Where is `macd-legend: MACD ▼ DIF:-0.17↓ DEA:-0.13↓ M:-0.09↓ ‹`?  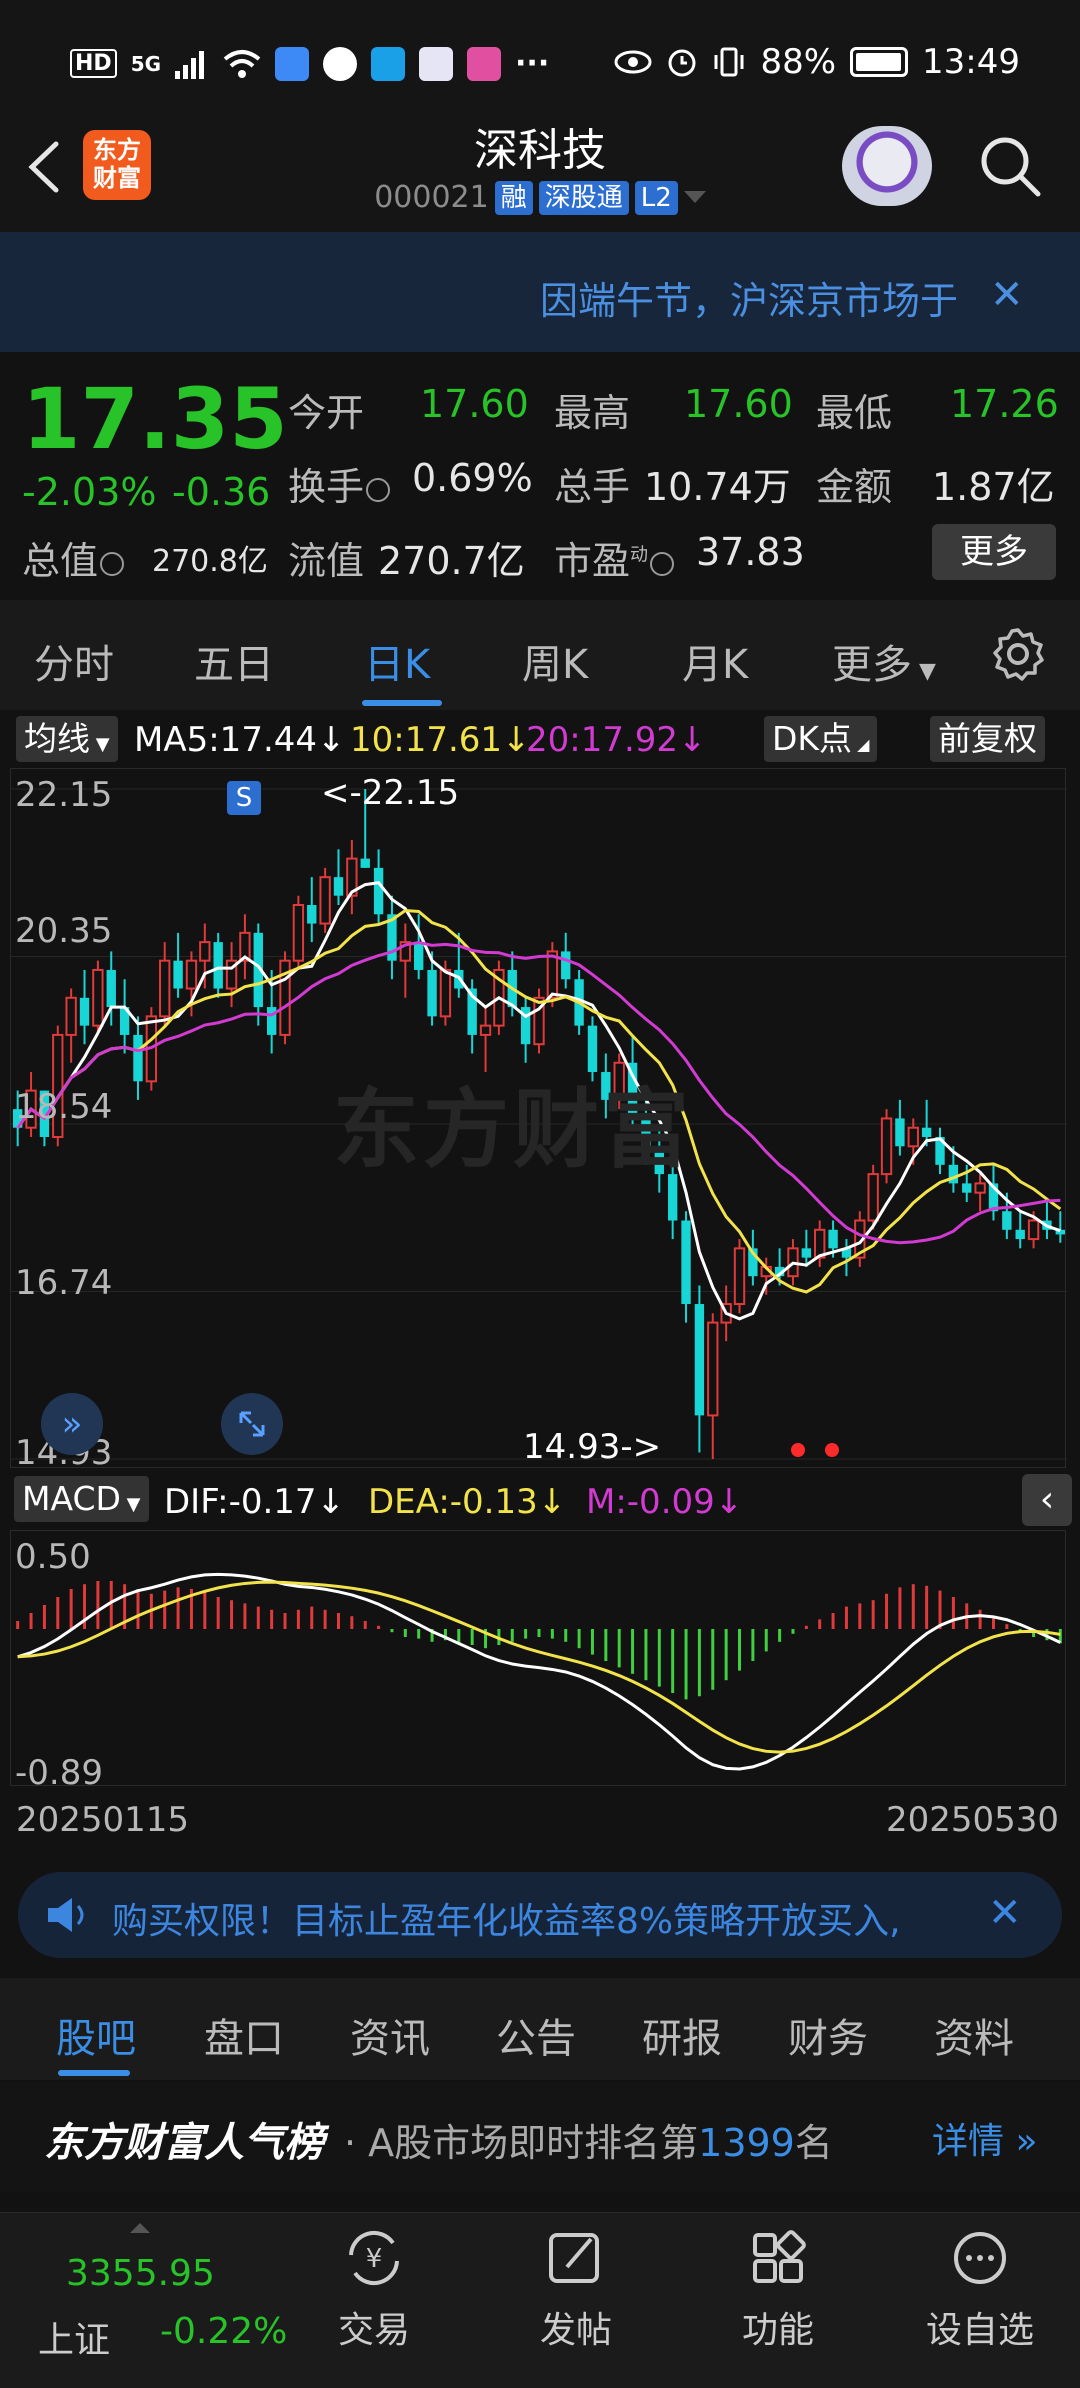 macd-legend: MACD ▼ DIF:-0.17↓ DEA:-0.13↓ M:-0.09↓ ‹ is located at coordinates (540, 1499).